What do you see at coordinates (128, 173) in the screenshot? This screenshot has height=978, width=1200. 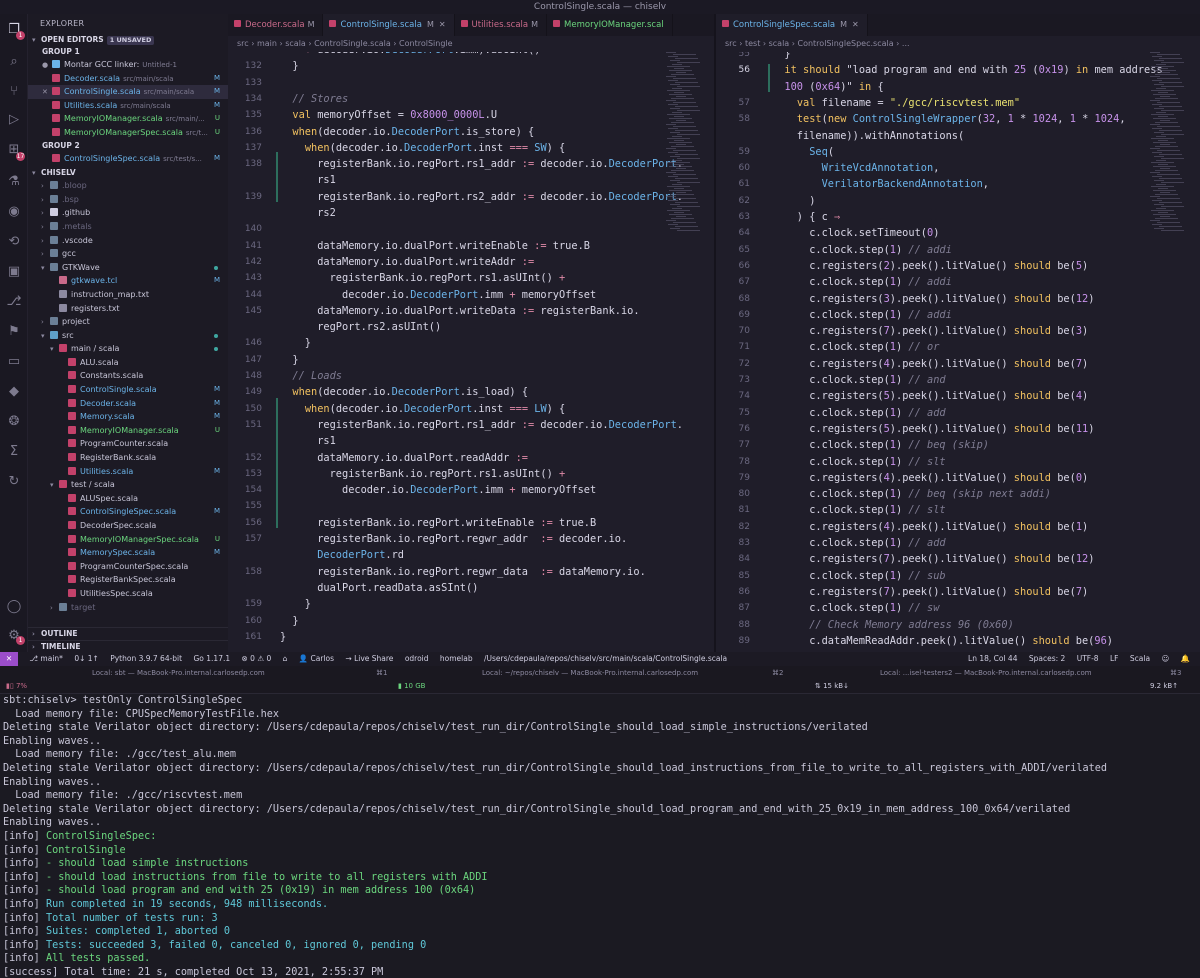 I see `project-section: ▾ CHISELV` at bounding box center [128, 173].